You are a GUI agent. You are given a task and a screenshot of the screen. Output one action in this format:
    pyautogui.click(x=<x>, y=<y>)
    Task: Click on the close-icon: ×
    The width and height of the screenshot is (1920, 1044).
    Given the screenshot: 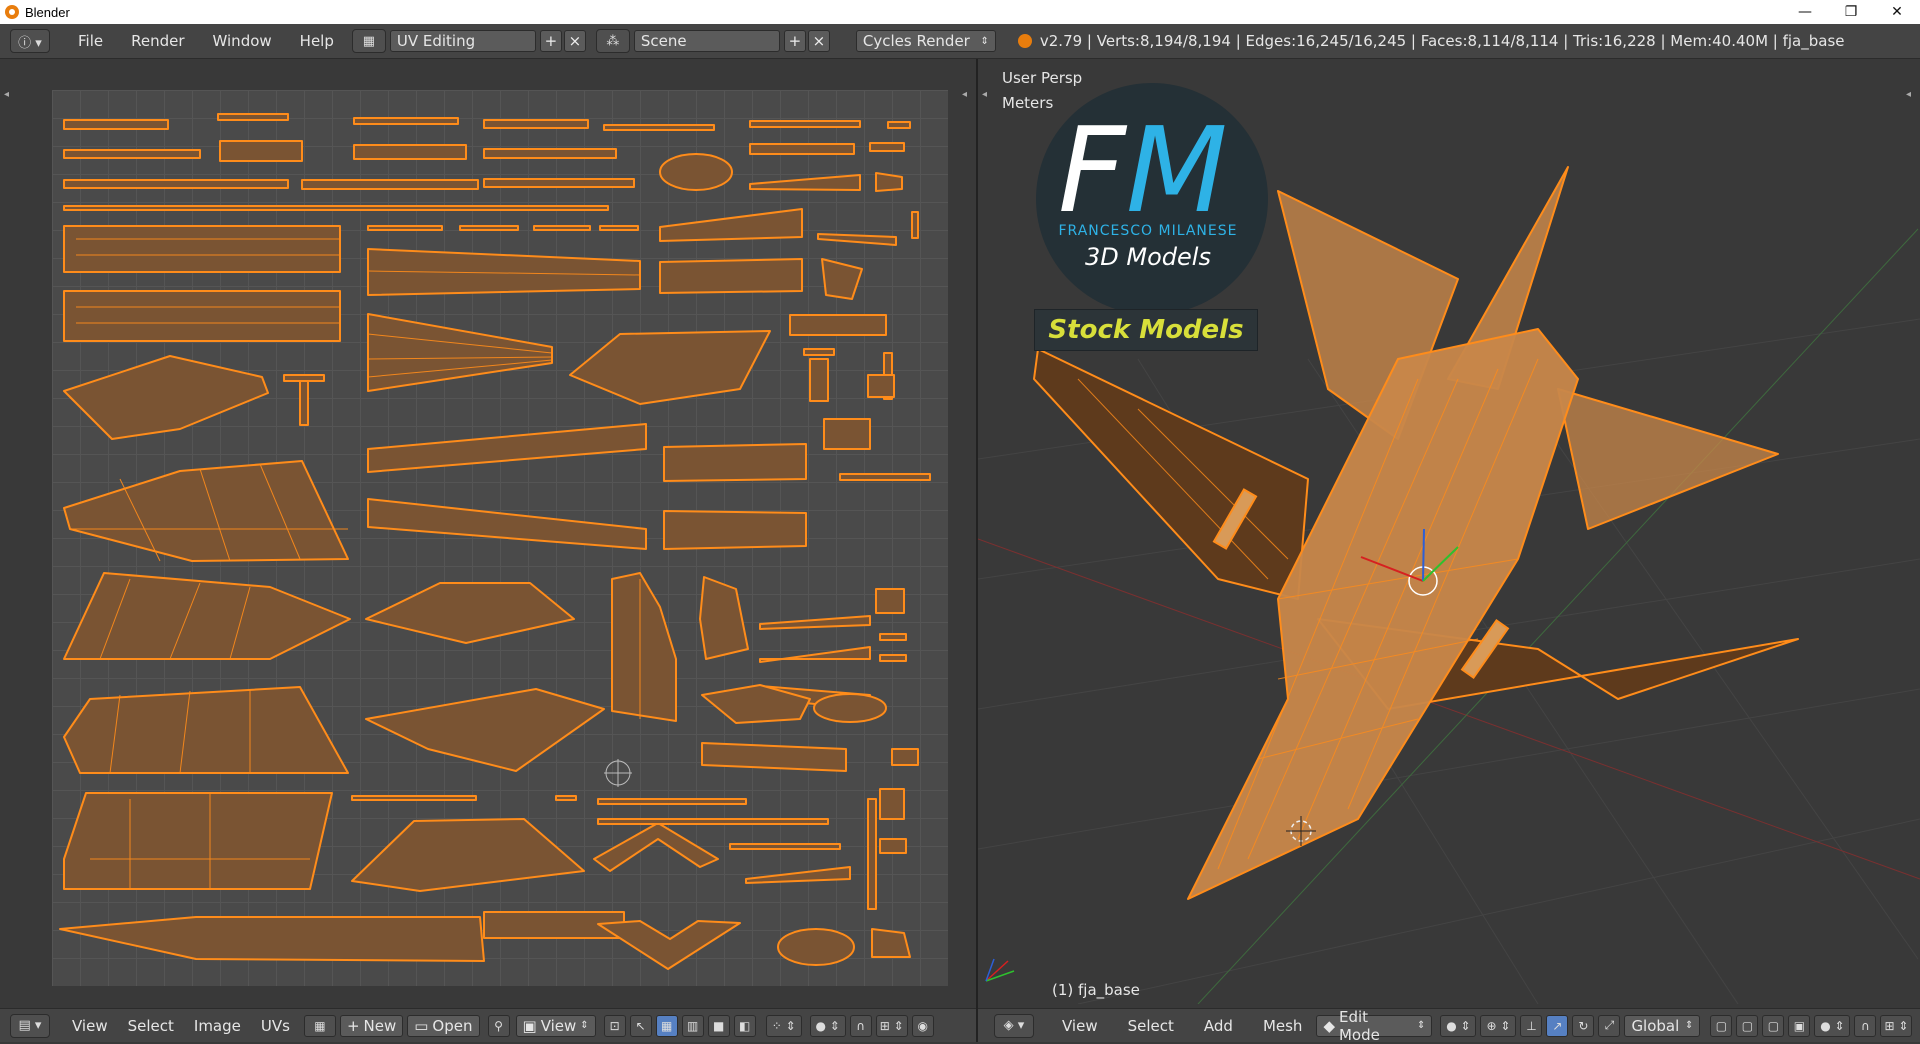 What is the action you would take?
    pyautogui.click(x=819, y=41)
    